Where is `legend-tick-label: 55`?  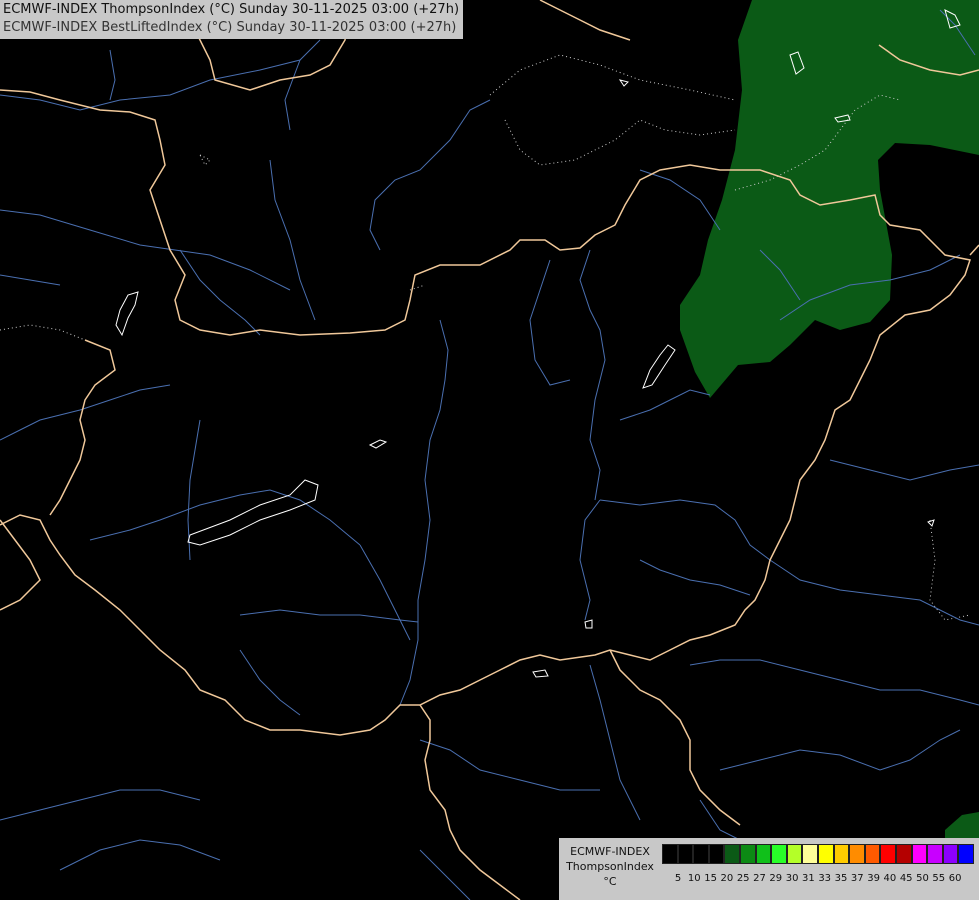
legend-tick-label: 55 is located at coordinates (939, 878).